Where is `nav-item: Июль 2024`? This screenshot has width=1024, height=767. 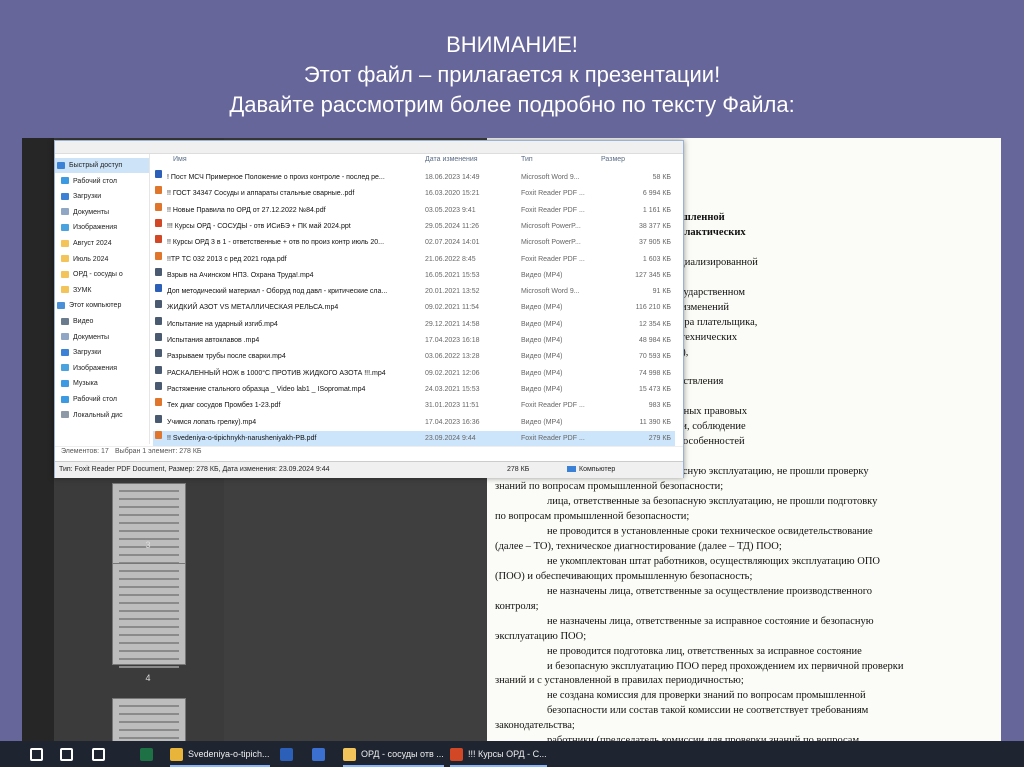 nav-item: Июль 2024 is located at coordinates (102, 259).